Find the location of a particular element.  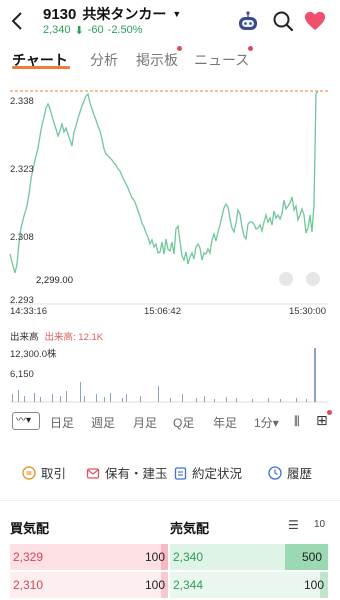

board-row: 2,310 100 2,344 100 is located at coordinates (170, 585).